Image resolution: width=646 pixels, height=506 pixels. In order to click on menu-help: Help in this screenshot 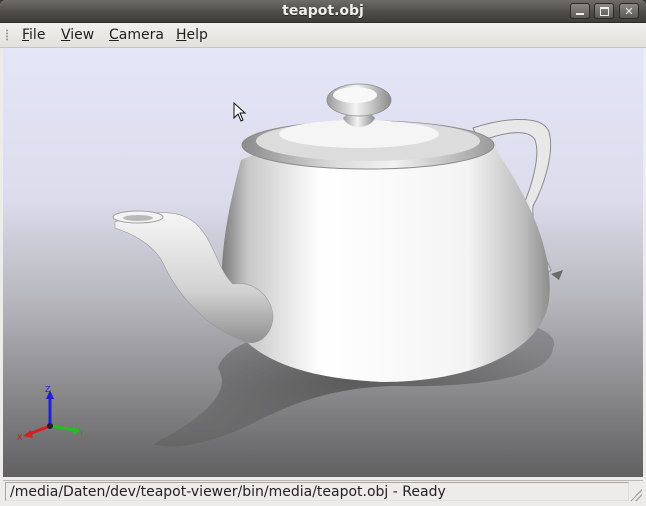, I will do `click(192, 35)`.